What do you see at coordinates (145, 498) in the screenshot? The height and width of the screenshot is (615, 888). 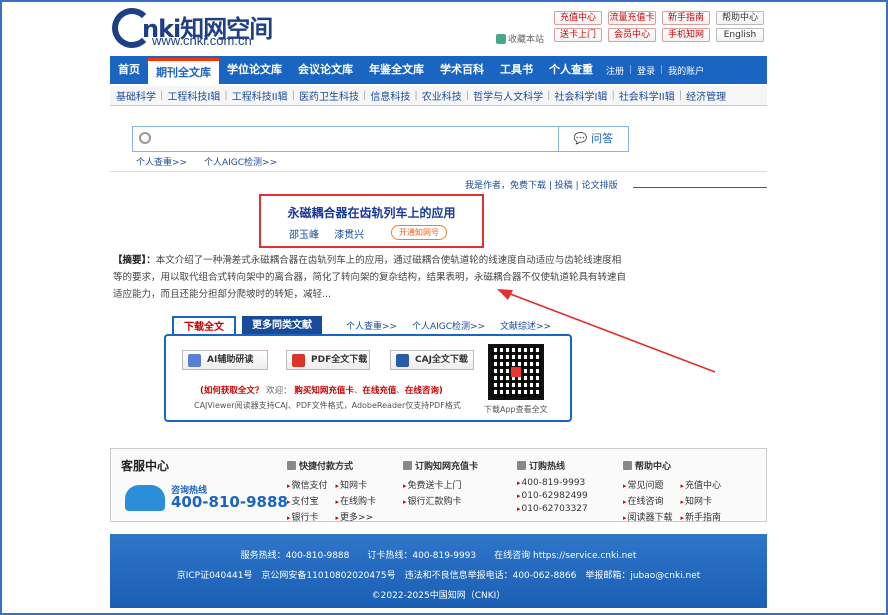 I see `headset-icon` at bounding box center [145, 498].